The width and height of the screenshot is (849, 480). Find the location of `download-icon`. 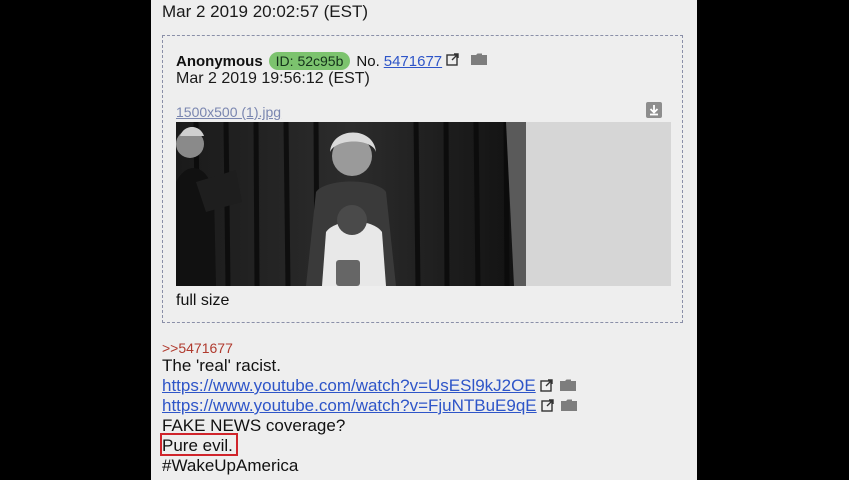

download-icon is located at coordinates (654, 110).